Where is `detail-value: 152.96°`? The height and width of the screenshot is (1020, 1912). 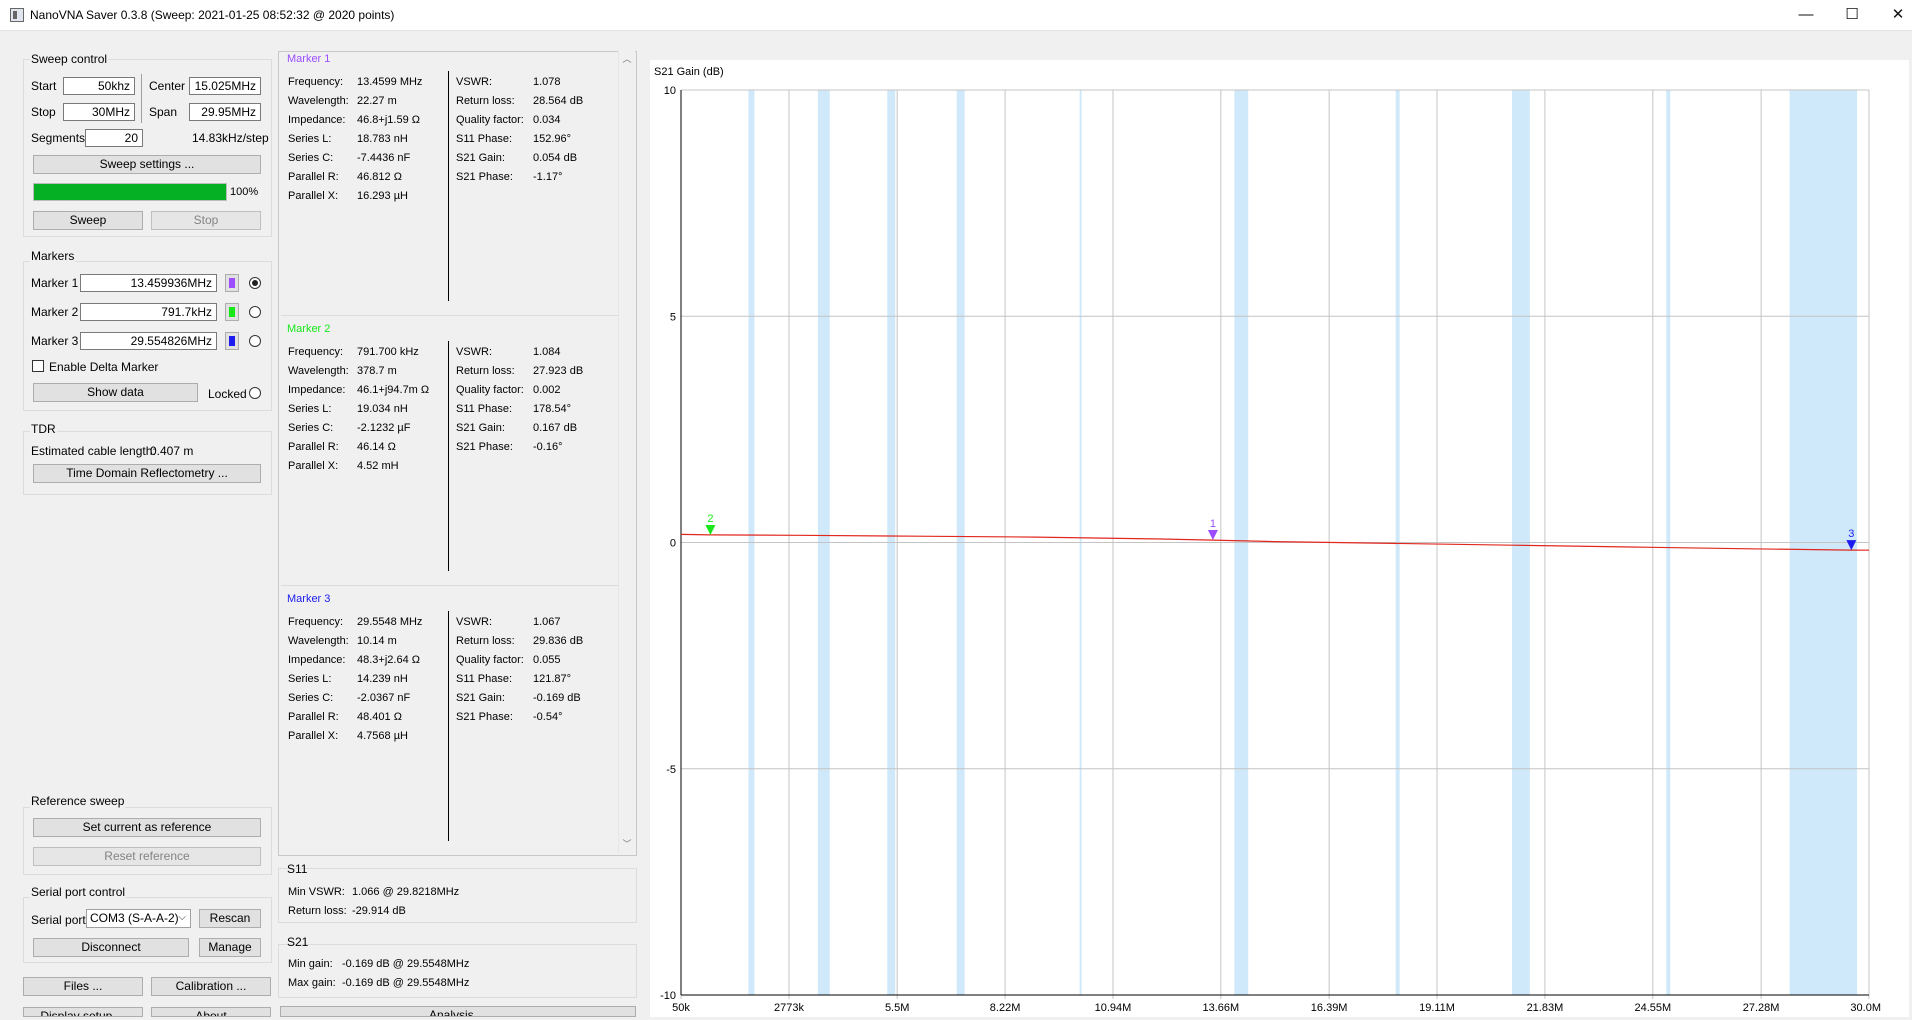 detail-value: 152.96° is located at coordinates (552, 139).